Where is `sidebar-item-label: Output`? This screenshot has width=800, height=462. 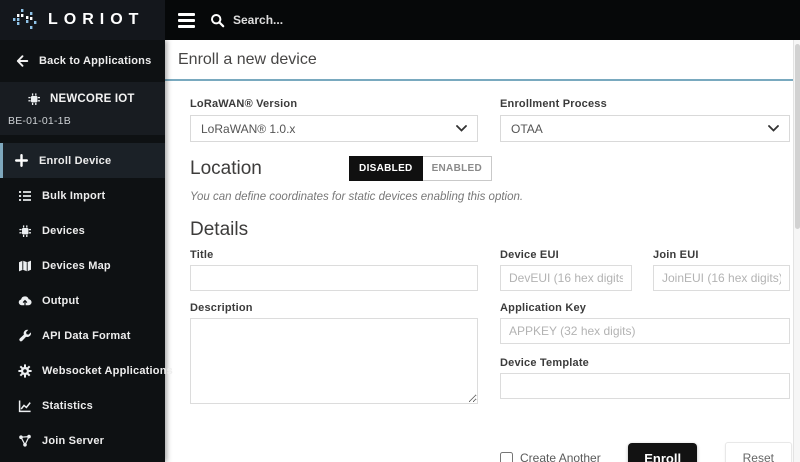
sidebar-item-label: Output is located at coordinates (61, 300).